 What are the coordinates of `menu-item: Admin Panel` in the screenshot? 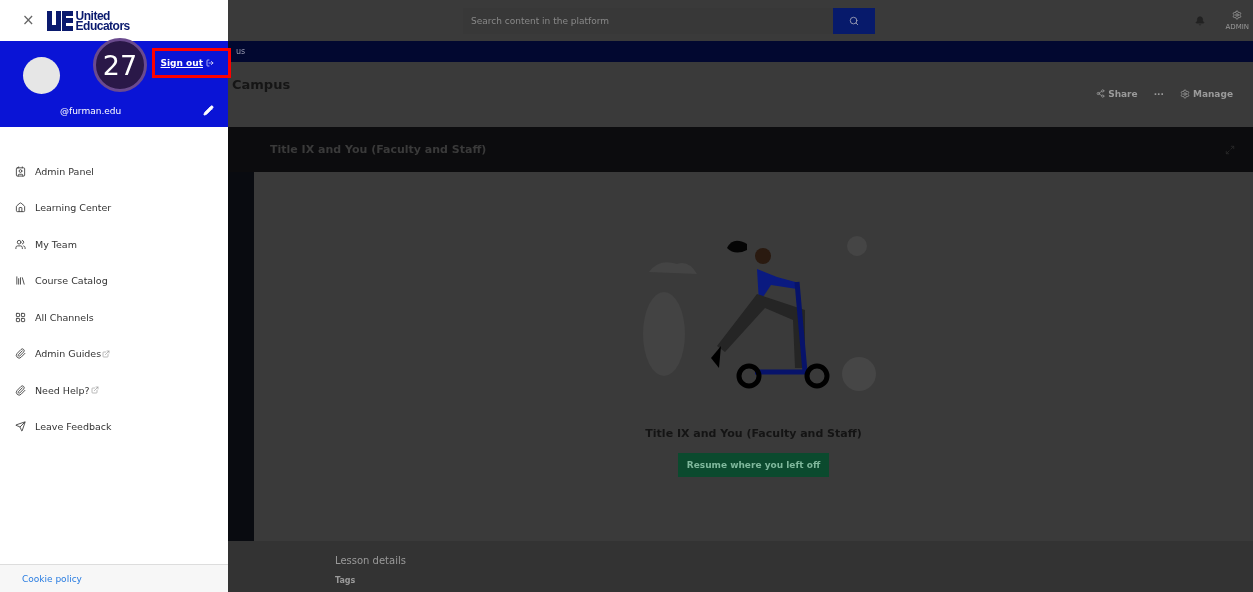 It's located at (114, 171).